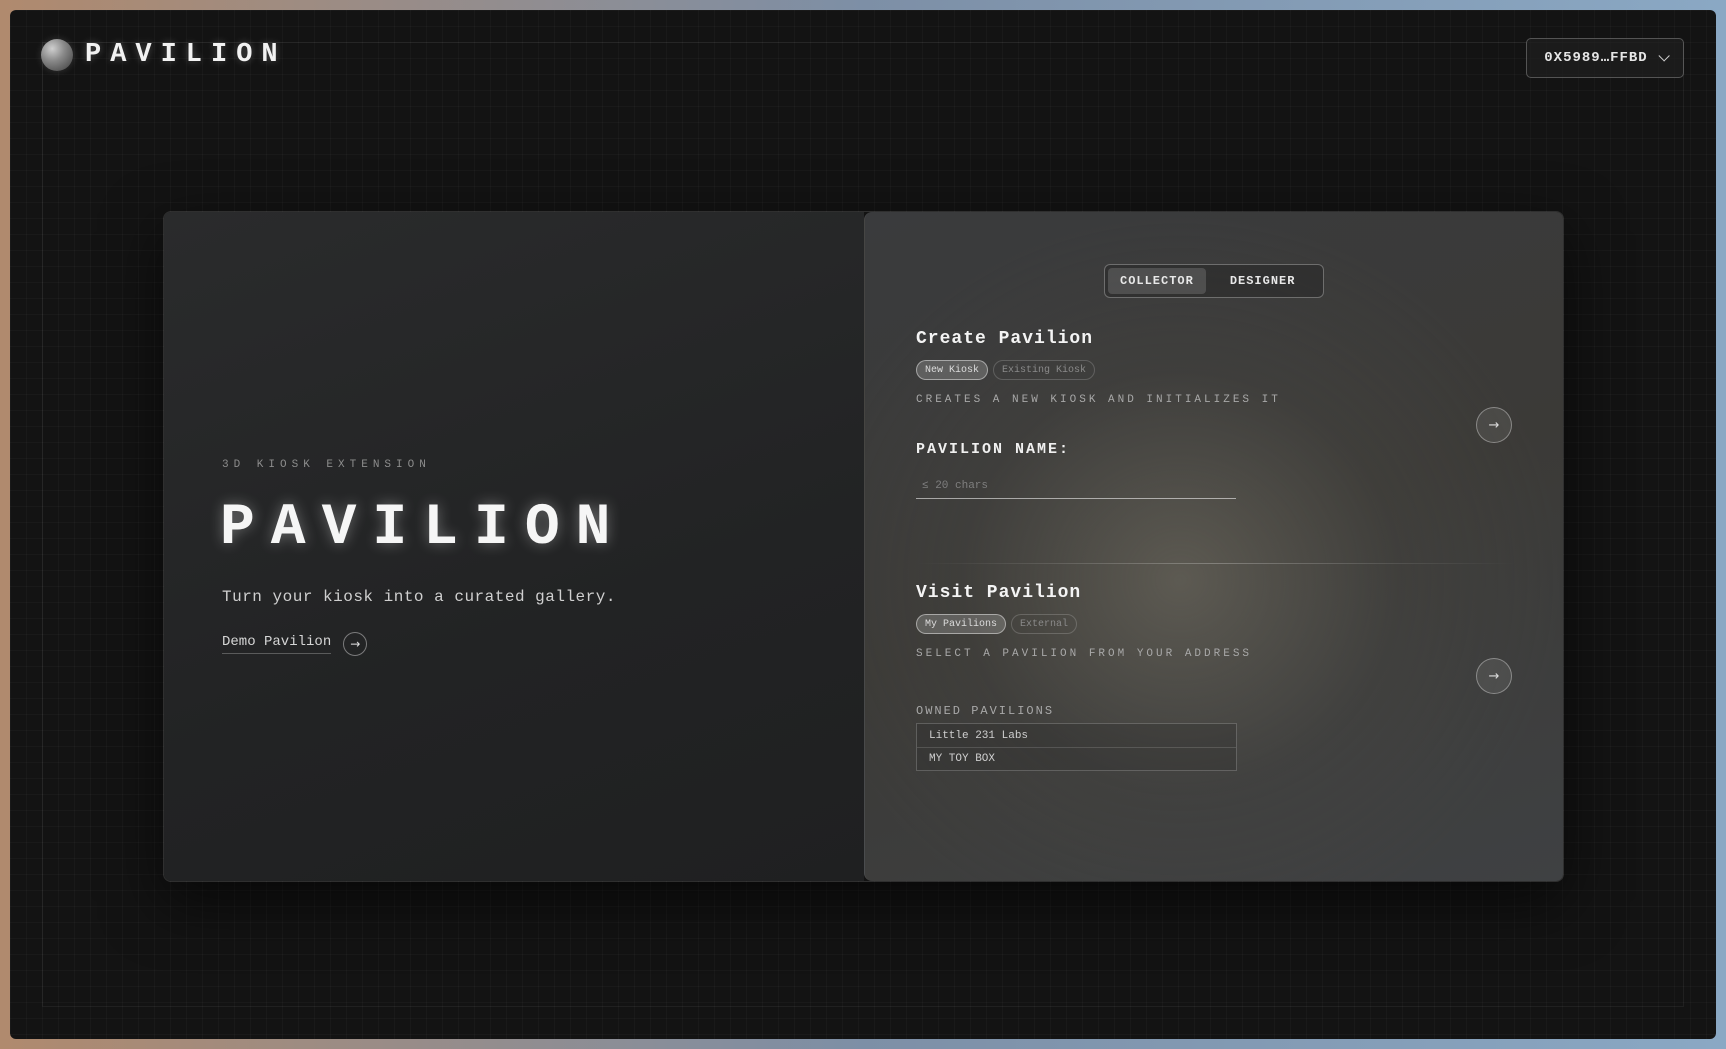  I want to click on hero-eyebrow: 3D KIOSK EXTENSION, so click(326, 465).